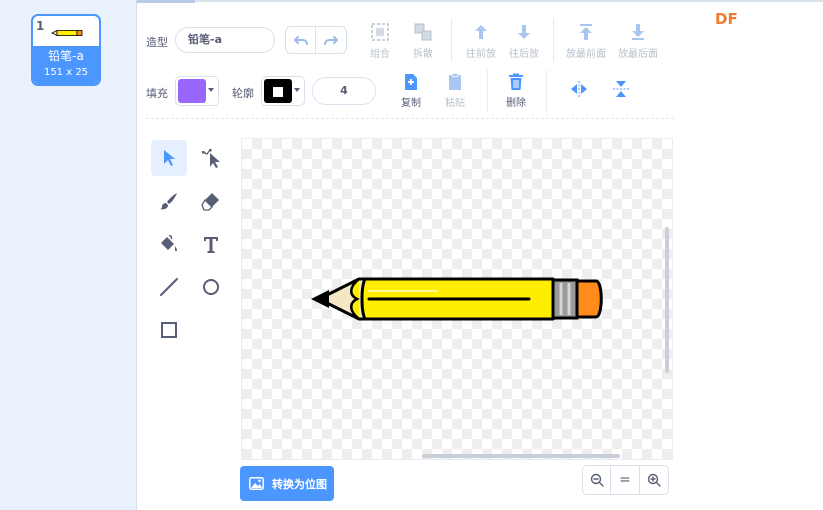  I want to click on eraser-icon, so click(210, 202).